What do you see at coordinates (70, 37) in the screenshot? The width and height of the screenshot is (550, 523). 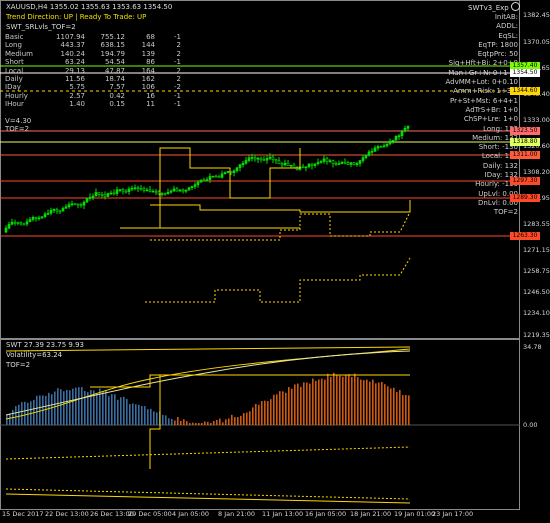 I see `stats-cell-a: 1107.94` at bounding box center [70, 37].